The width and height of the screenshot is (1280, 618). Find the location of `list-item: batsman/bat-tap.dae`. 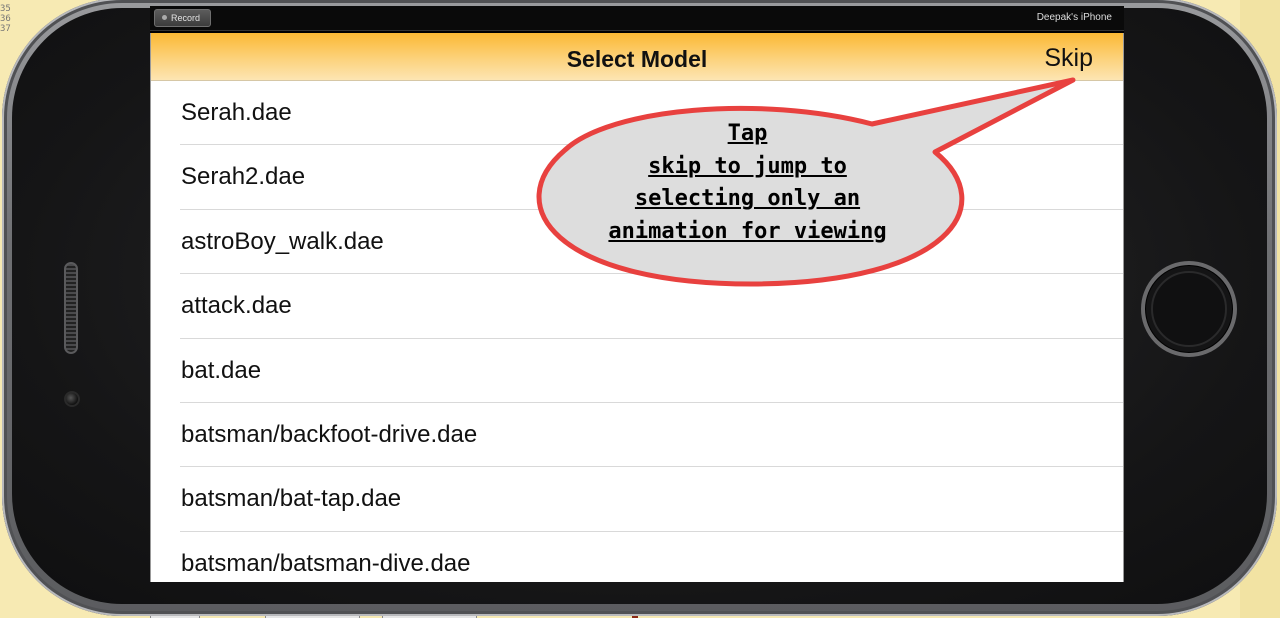

list-item: batsman/bat-tap.dae is located at coordinates (651, 499).